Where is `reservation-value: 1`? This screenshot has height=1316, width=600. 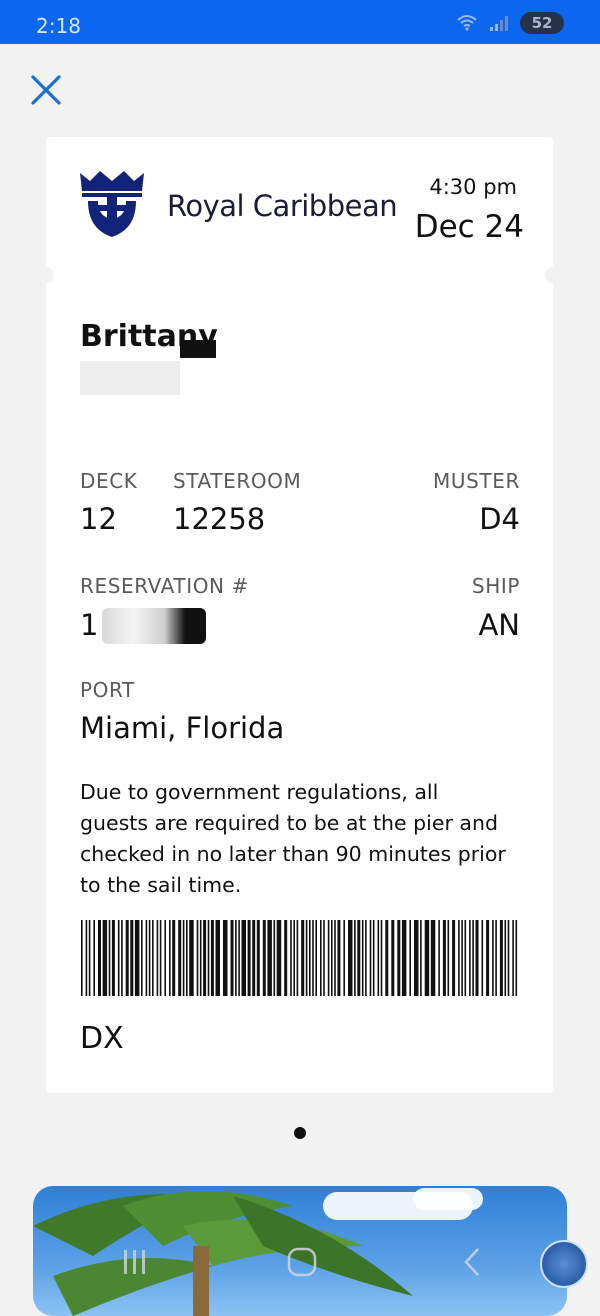
reservation-value: 1 is located at coordinates (89, 625).